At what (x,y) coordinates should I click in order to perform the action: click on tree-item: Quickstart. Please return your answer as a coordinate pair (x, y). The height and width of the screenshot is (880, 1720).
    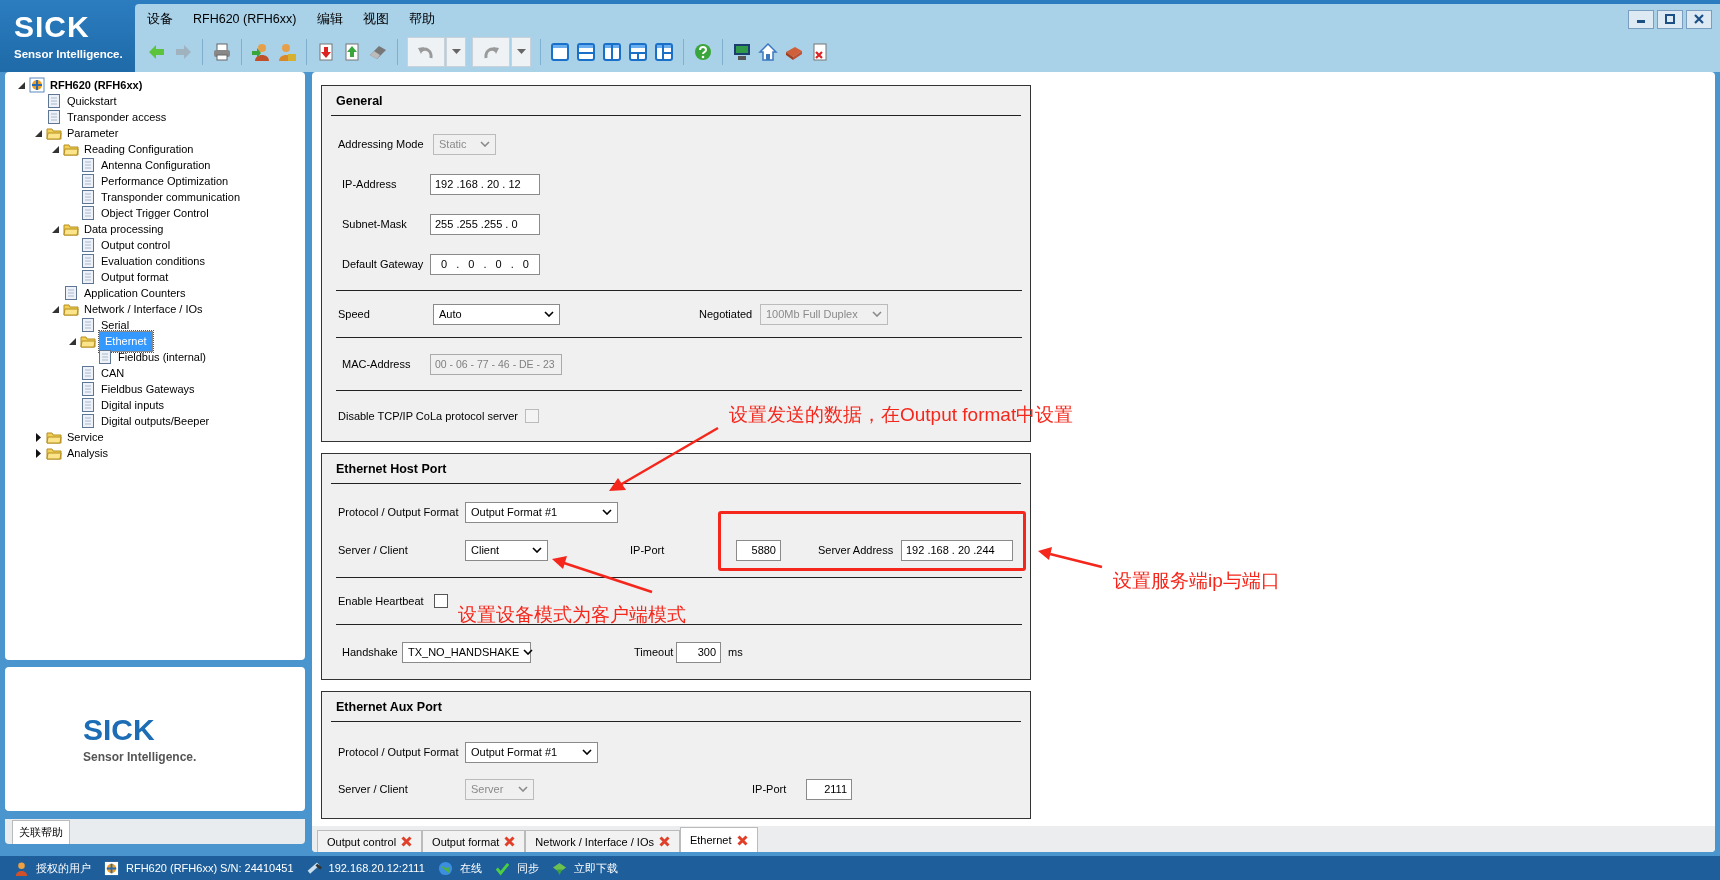
    Looking at the image, I should click on (92, 101).